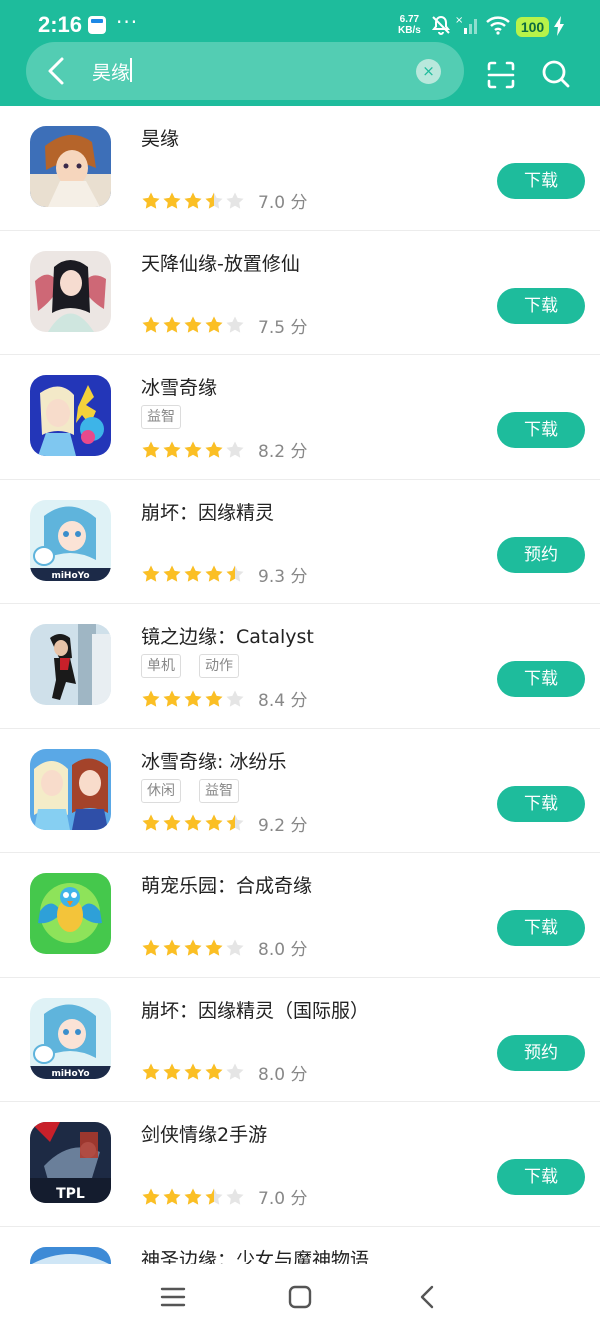  I want to click on home-icon, so click(300, 1297).